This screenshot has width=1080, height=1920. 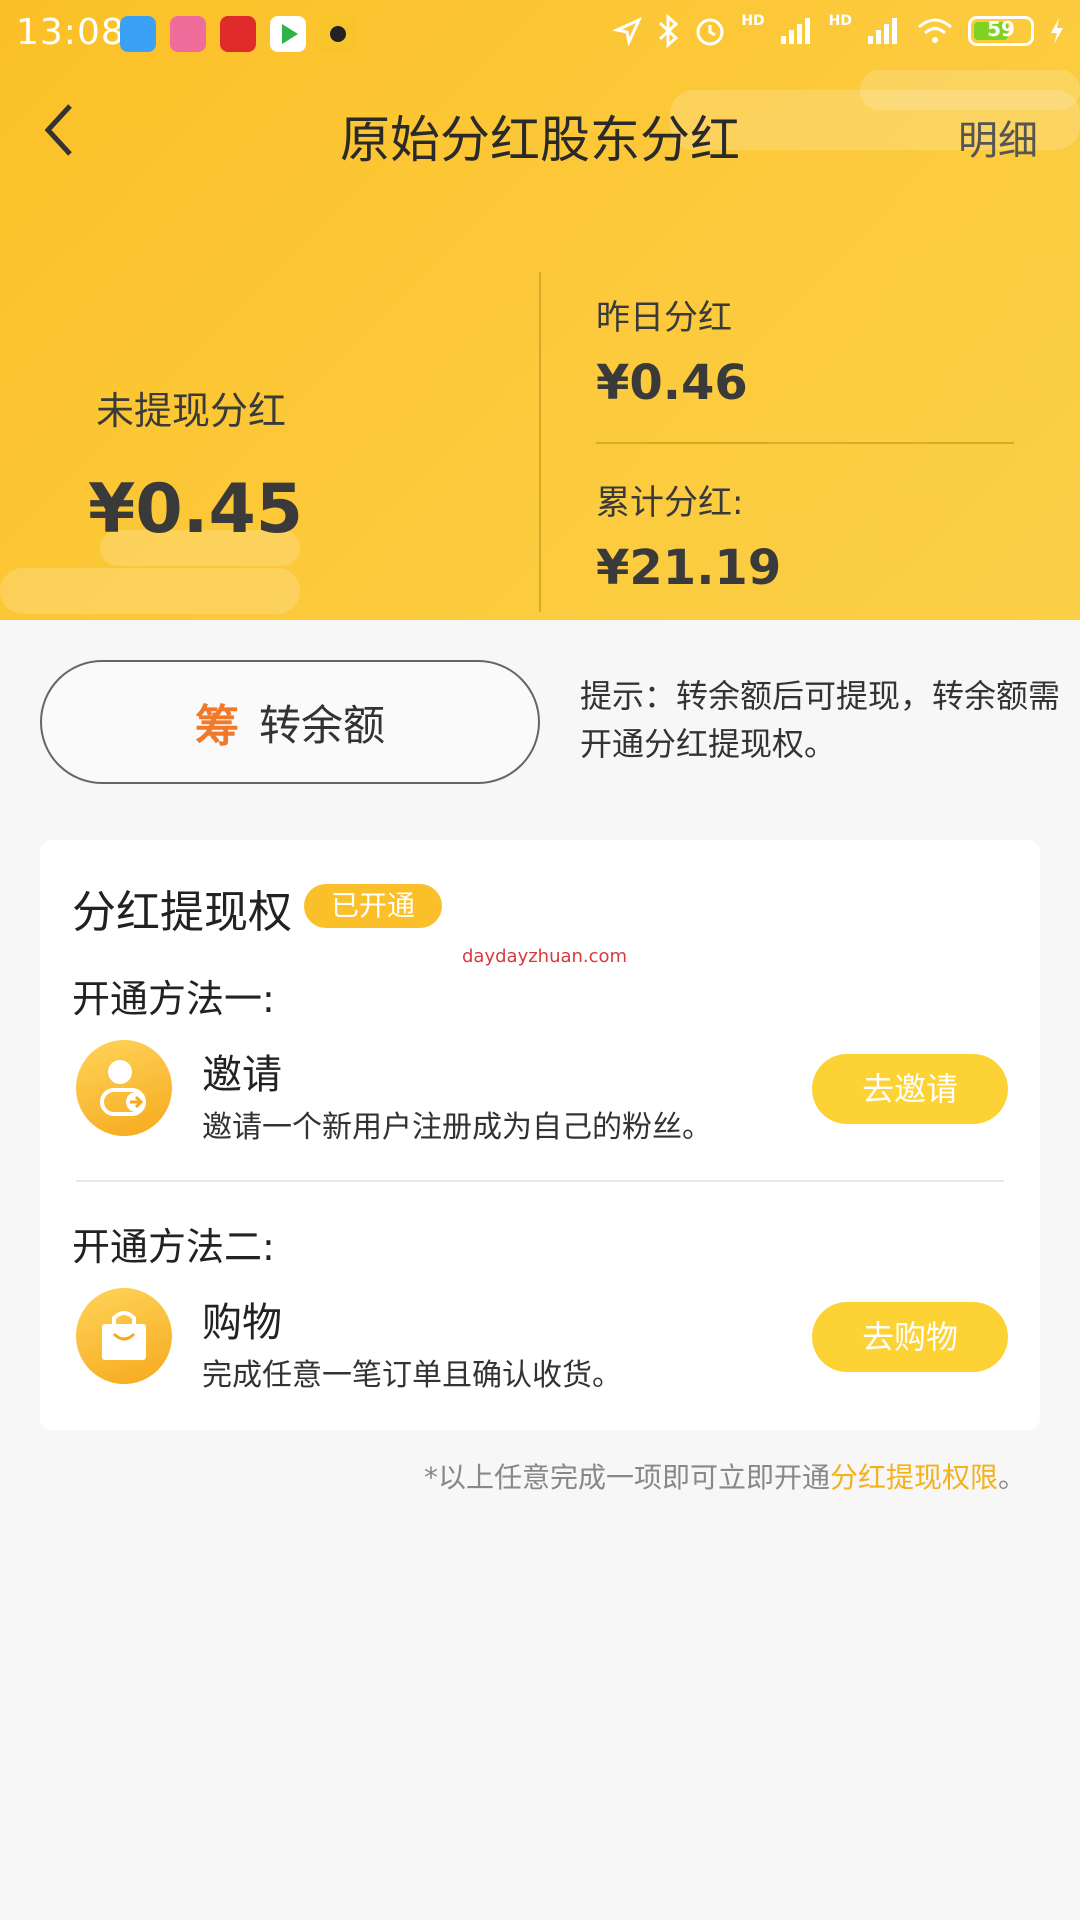 I want to click on method2-desc: 完成任意一笔订单且确认收货。, so click(x=412, y=1375).